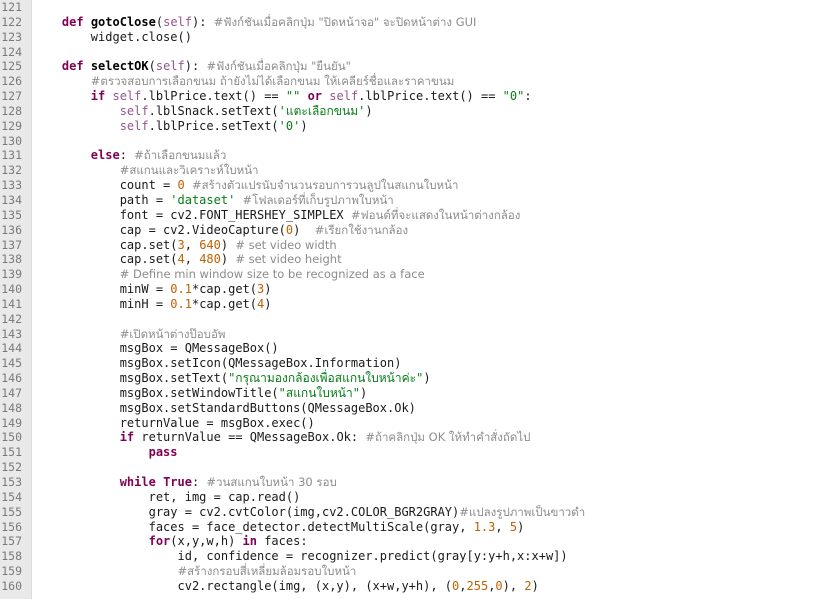 This screenshot has height=599, width=835. What do you see at coordinates (417, 259) in the screenshot?
I see `code-line: 138 cap.set(4, 480) # set video height` at bounding box center [417, 259].